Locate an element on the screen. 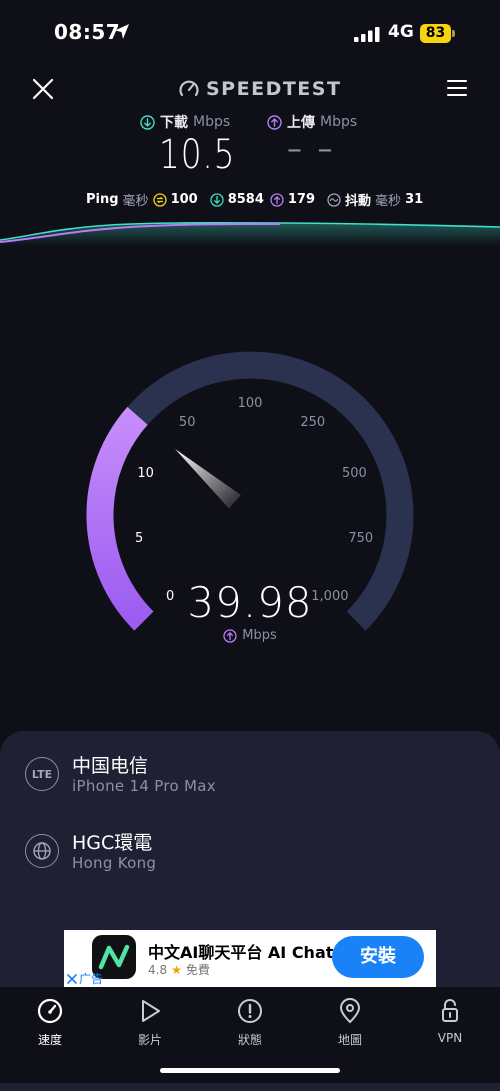 The image size is (500, 1091). close-button is located at coordinates (43, 89).